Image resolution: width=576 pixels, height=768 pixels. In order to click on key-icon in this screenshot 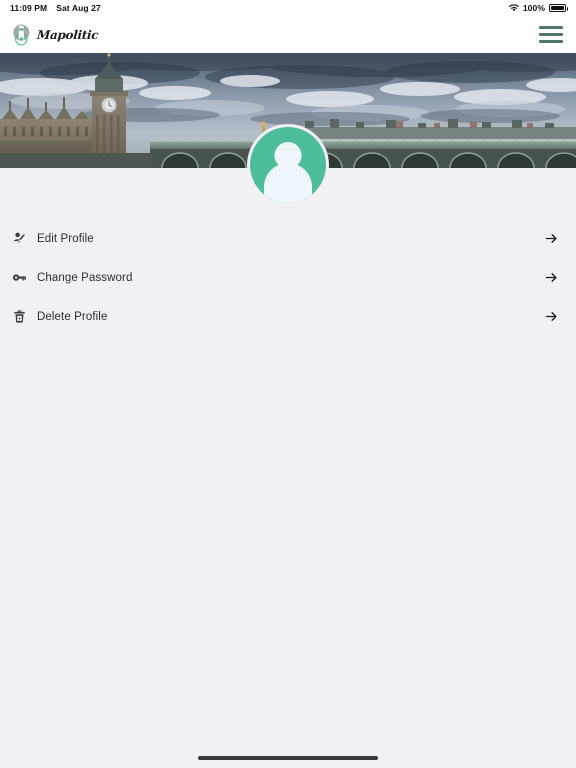, I will do `click(19, 278)`.